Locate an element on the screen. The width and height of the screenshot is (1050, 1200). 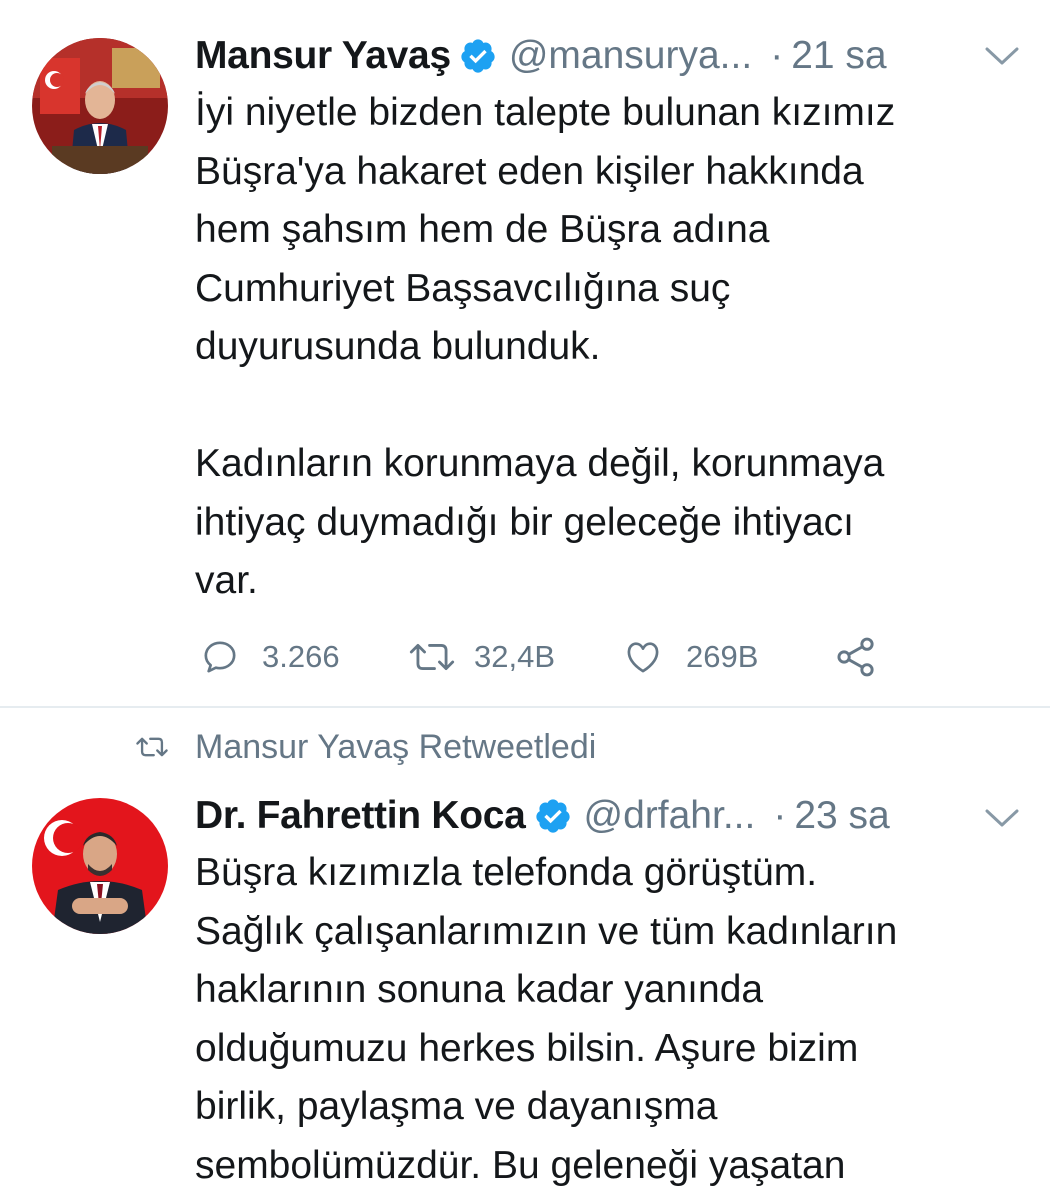
tweet-line: Kadınların korunmaya değil, korunmaya is located at coordinates (540, 463).